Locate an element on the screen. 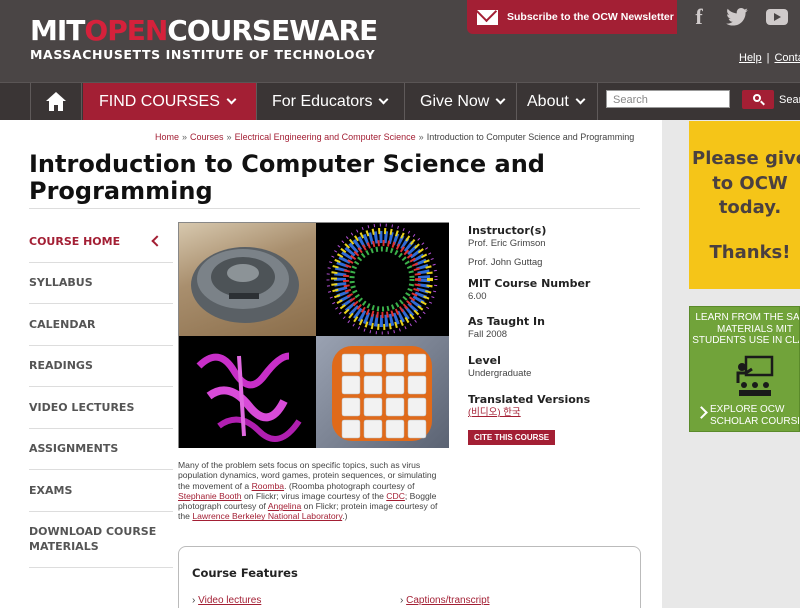 The width and height of the screenshot is (800, 608). top-links: Help|Conta is located at coordinates (769, 58).